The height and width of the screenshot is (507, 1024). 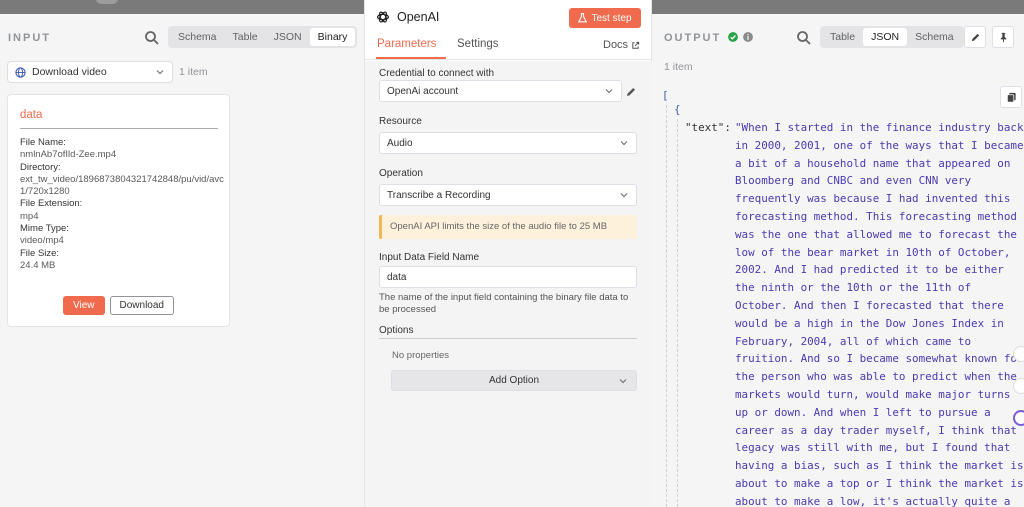 I want to click on pin-output-button, so click(x=1003, y=37).